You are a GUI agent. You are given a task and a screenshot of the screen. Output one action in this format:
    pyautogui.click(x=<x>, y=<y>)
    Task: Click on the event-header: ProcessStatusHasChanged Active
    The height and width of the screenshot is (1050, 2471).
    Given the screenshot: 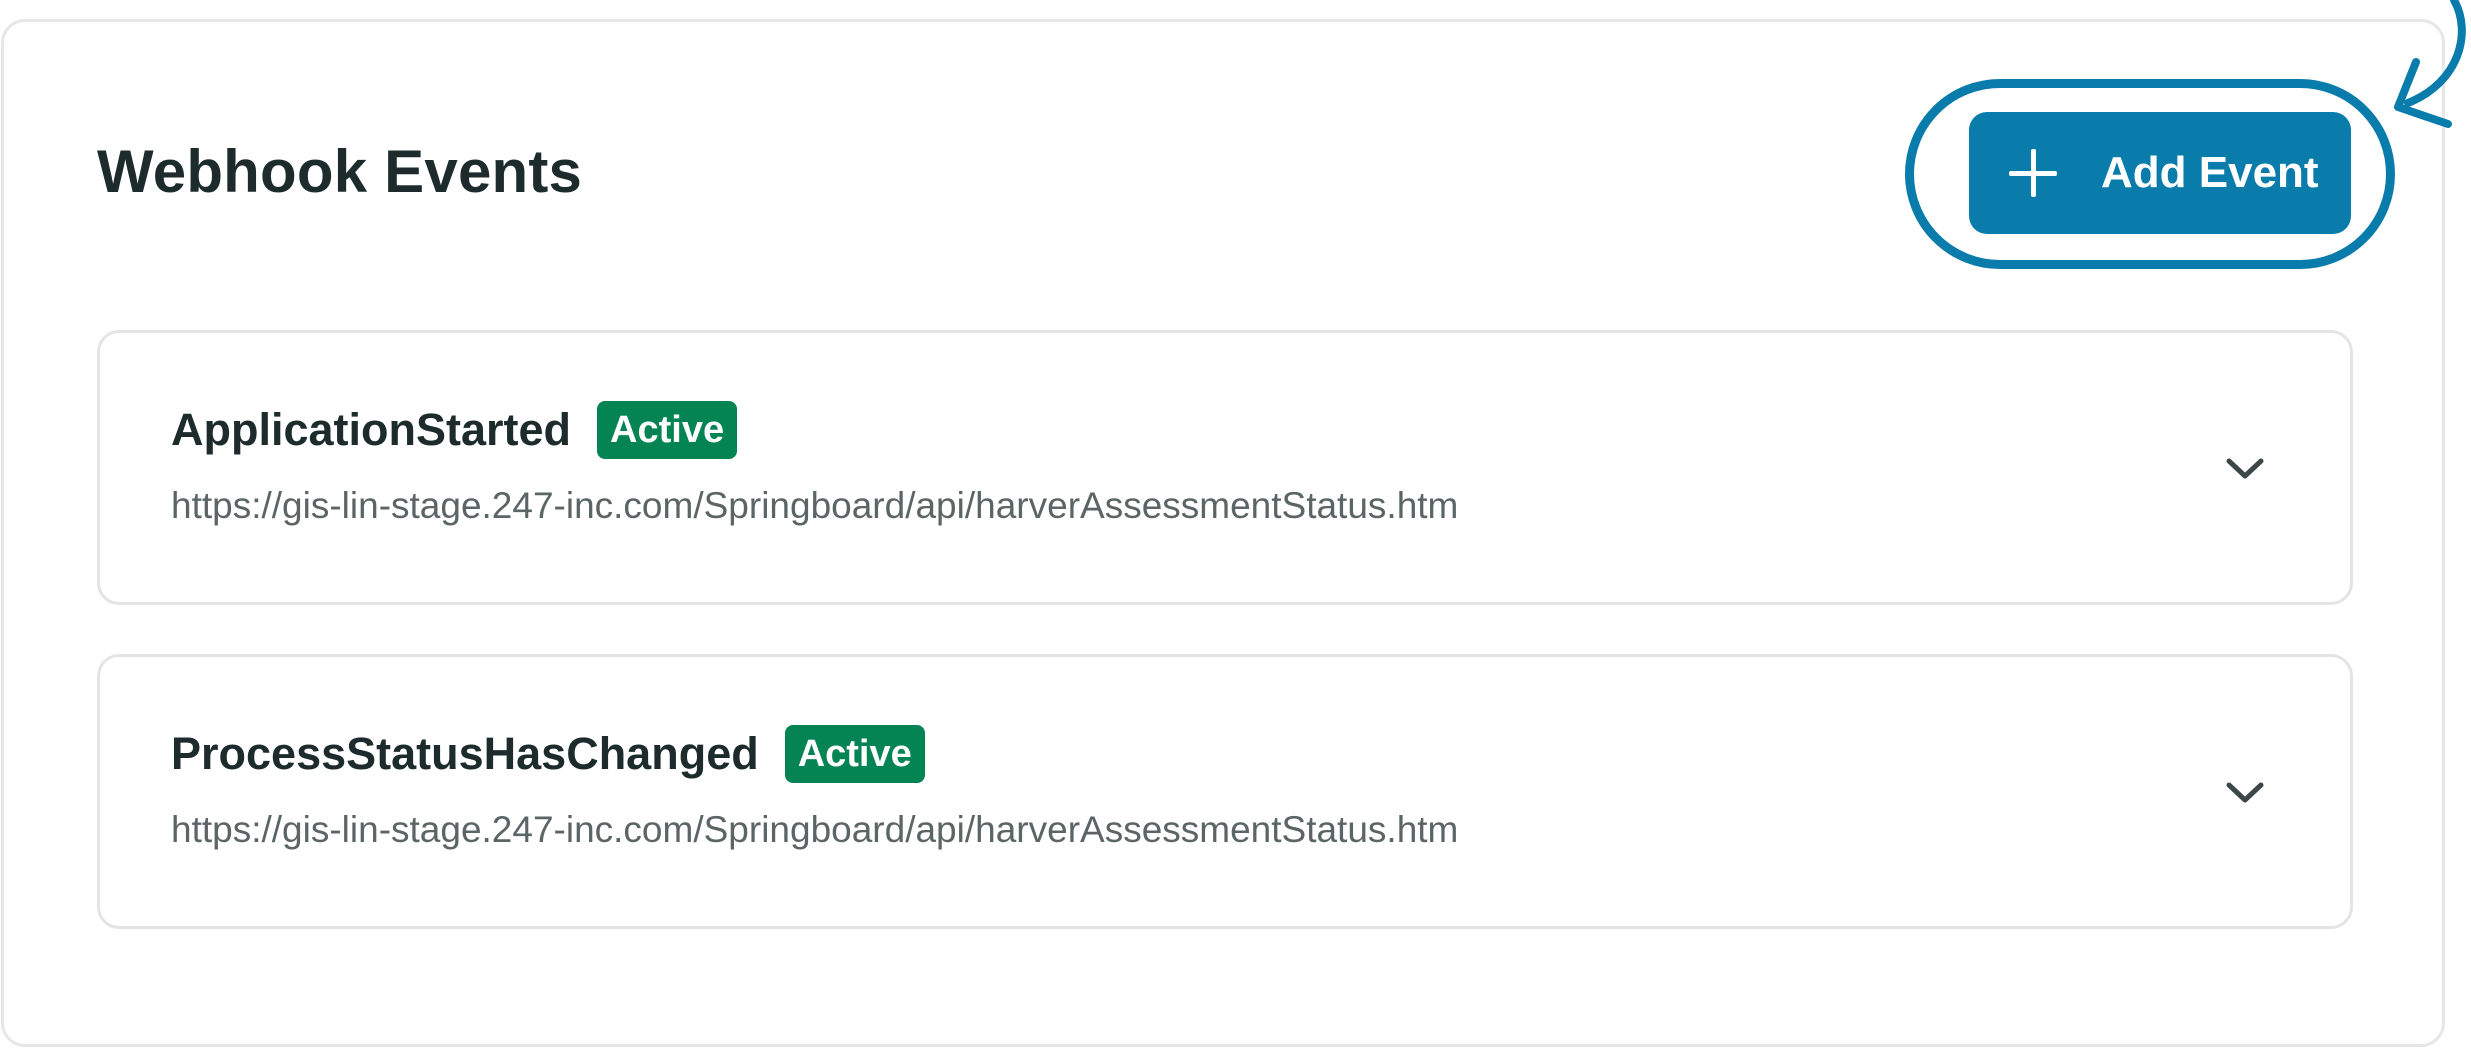 What is the action you would take?
    pyautogui.click(x=548, y=754)
    